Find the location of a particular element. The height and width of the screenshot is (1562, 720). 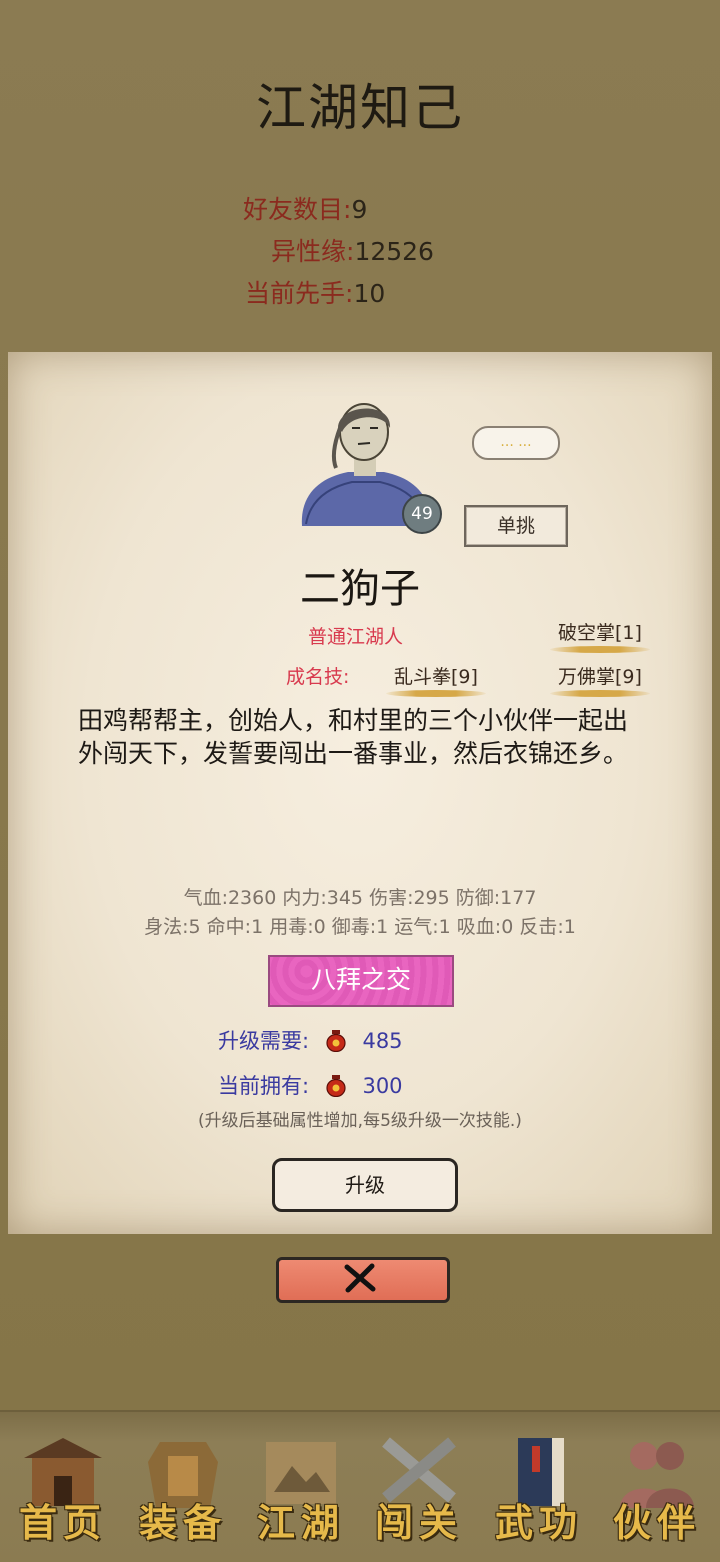

character-name: 二狗子 is located at coordinates (360, 589).